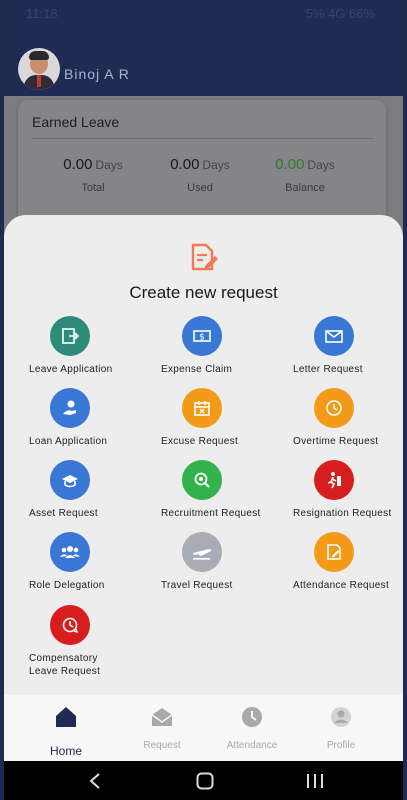 This screenshot has height=800, width=407. What do you see at coordinates (93, 188) in the screenshot?
I see `stat-label: Total` at bounding box center [93, 188].